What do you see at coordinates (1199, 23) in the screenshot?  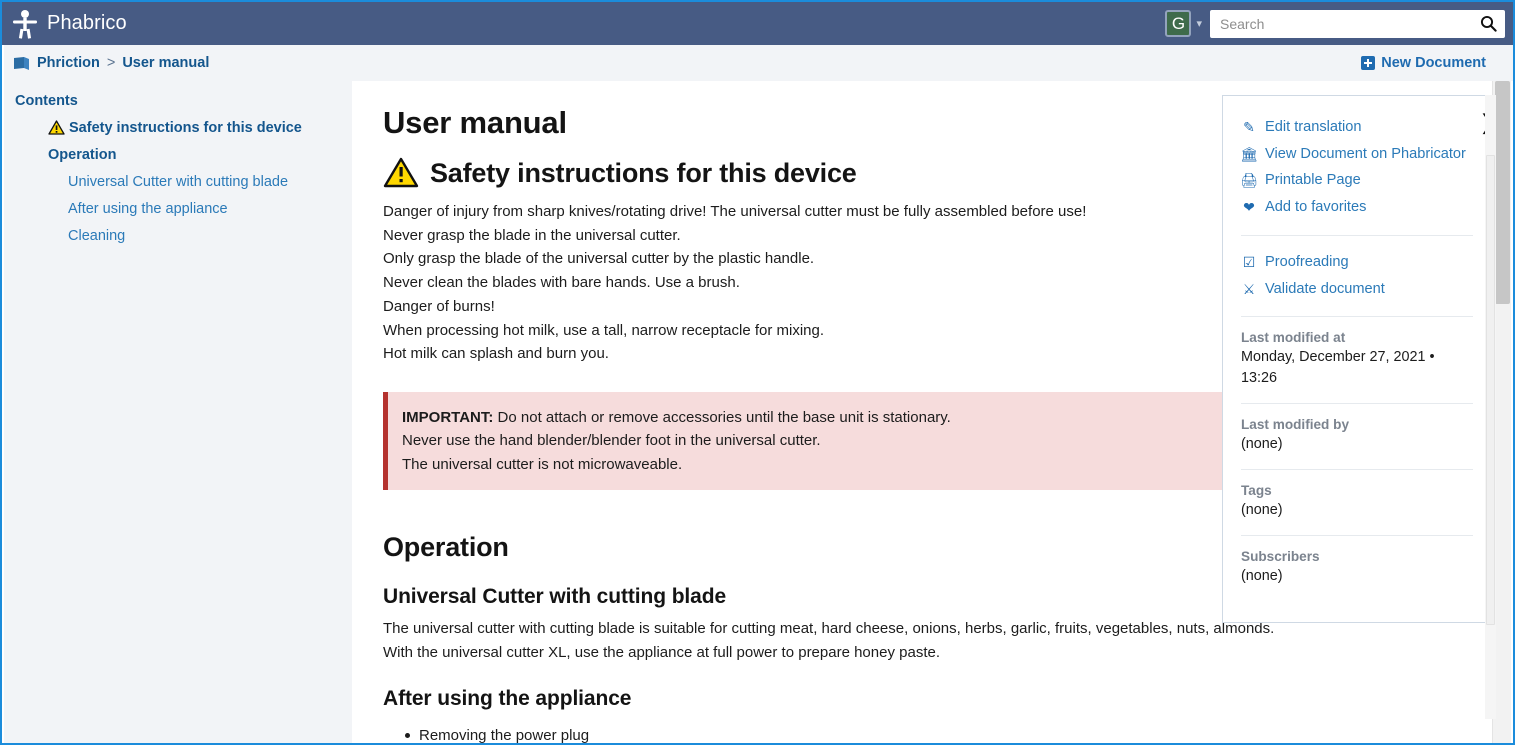 I see `chevron-down-icon: ▾` at bounding box center [1199, 23].